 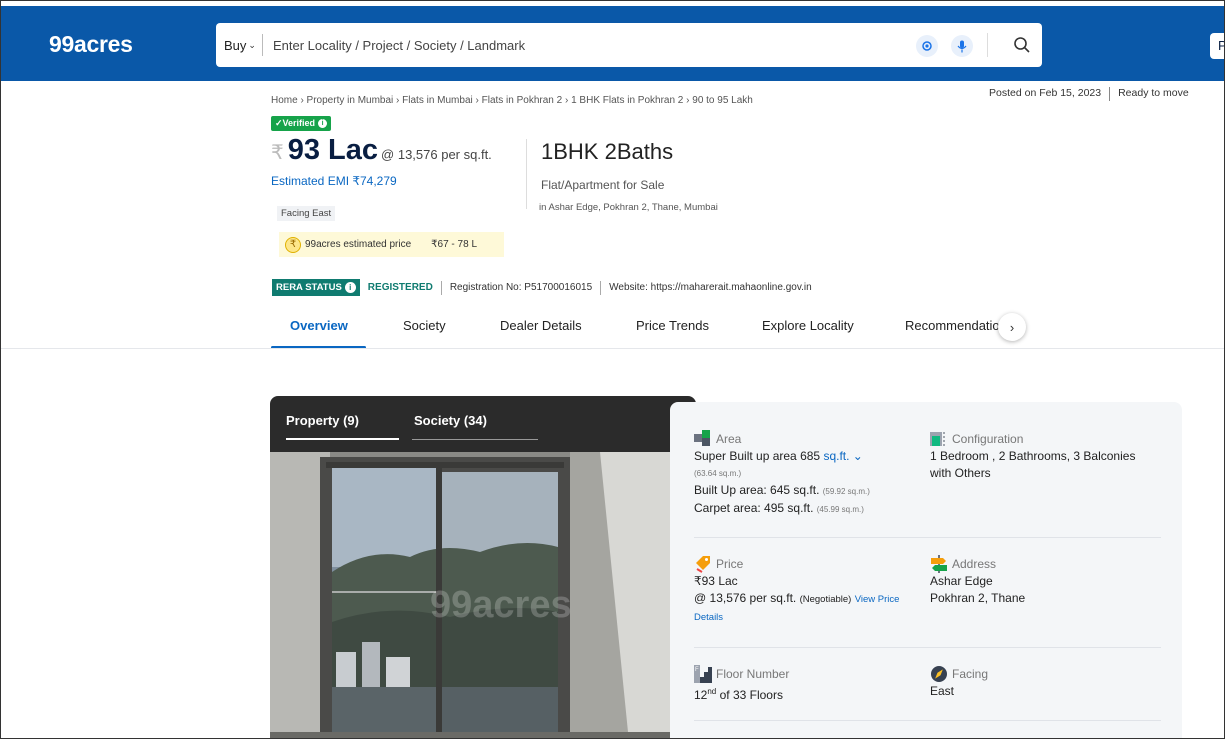 I want to click on chevron-right-icon: ›, so click(x=1012, y=327).